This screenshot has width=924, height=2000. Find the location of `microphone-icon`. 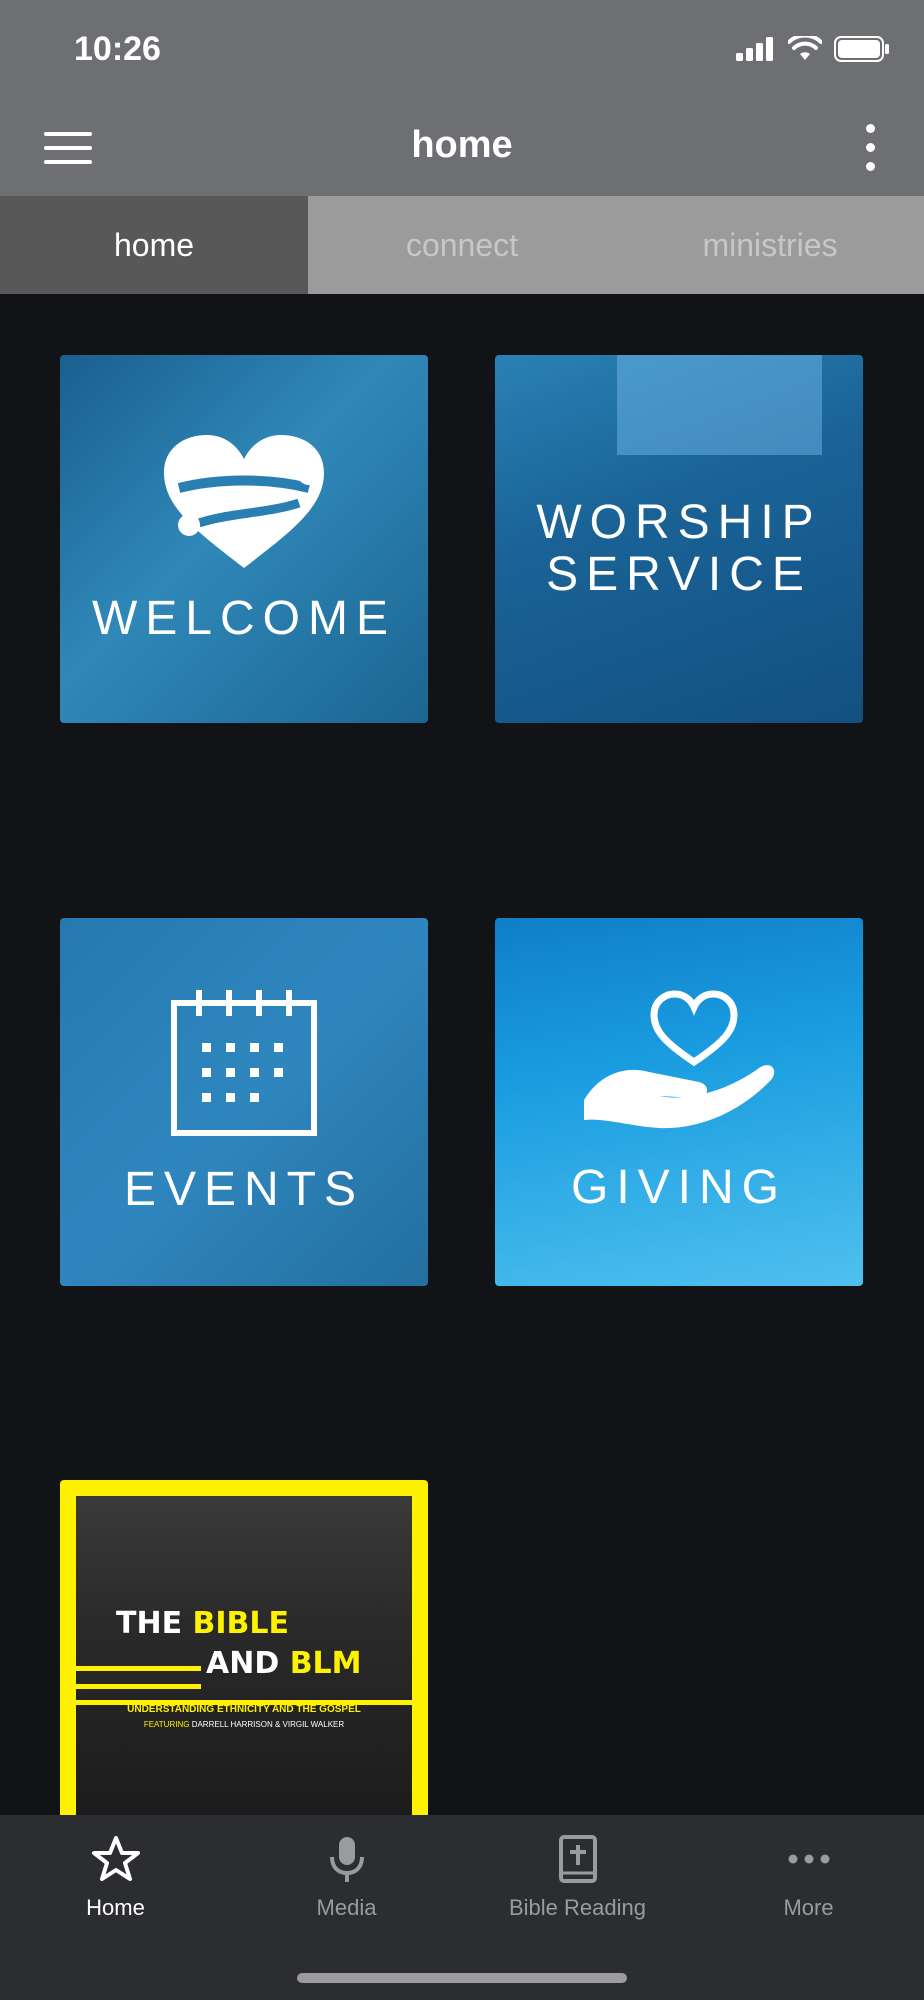

microphone-icon is located at coordinates (346, 1859).